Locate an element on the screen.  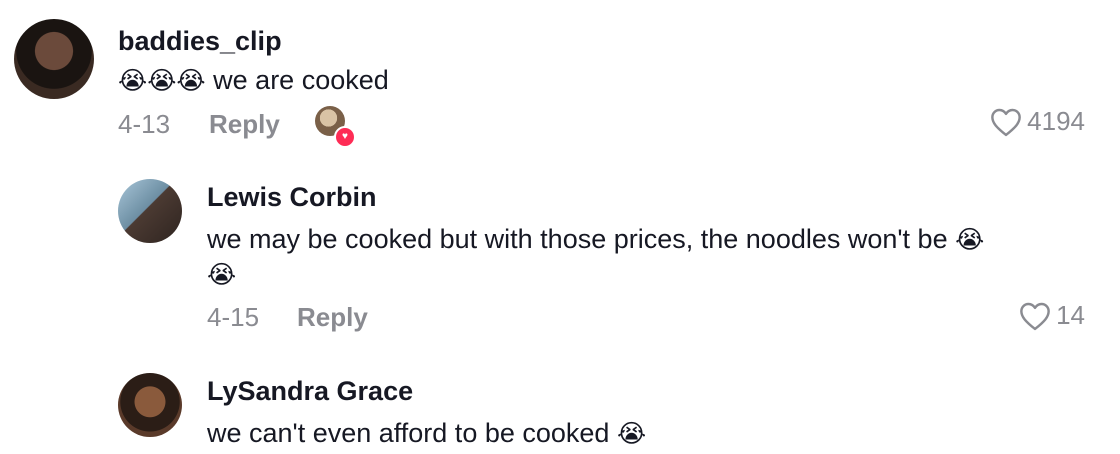
comment-text: we can't even afford to be cooked 😭 is located at coordinates (426, 433).